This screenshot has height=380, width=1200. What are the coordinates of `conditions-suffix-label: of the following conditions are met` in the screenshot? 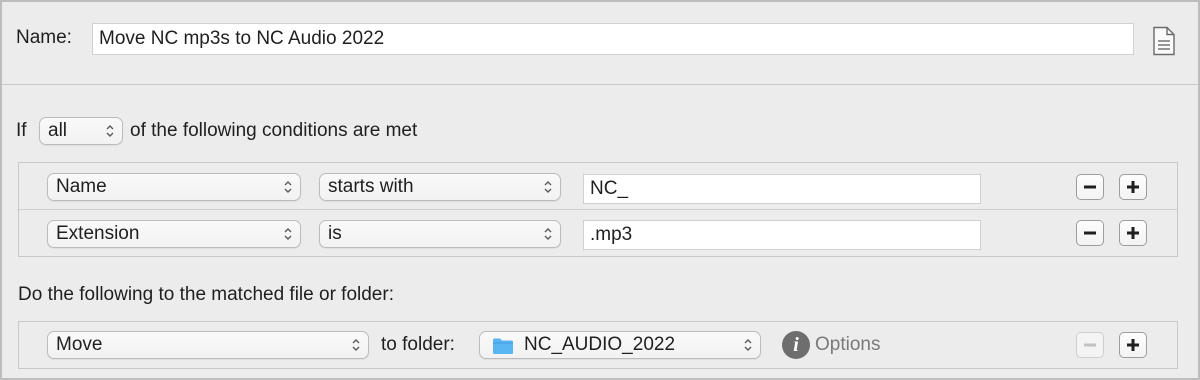 It's located at (274, 130).